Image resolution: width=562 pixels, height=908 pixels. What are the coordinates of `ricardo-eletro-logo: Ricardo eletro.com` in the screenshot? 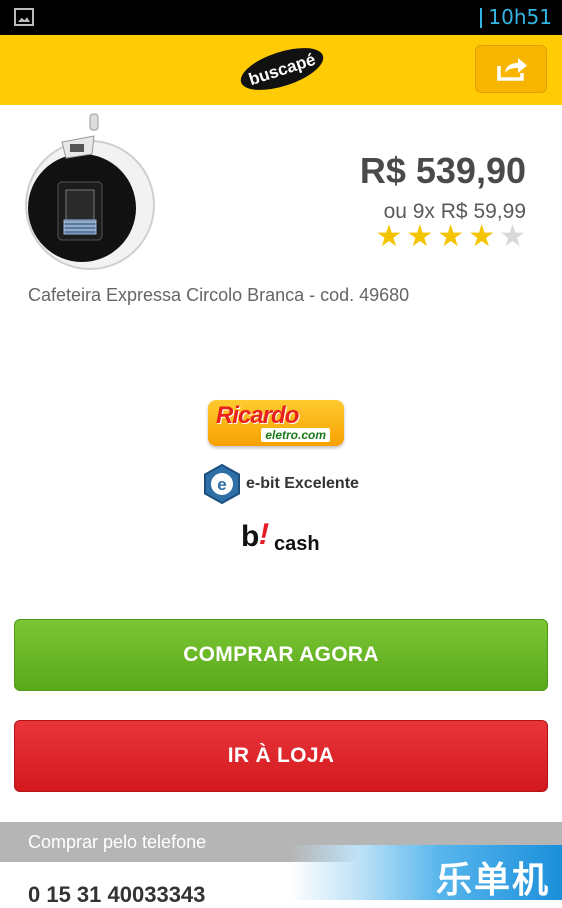 It's located at (276, 423).